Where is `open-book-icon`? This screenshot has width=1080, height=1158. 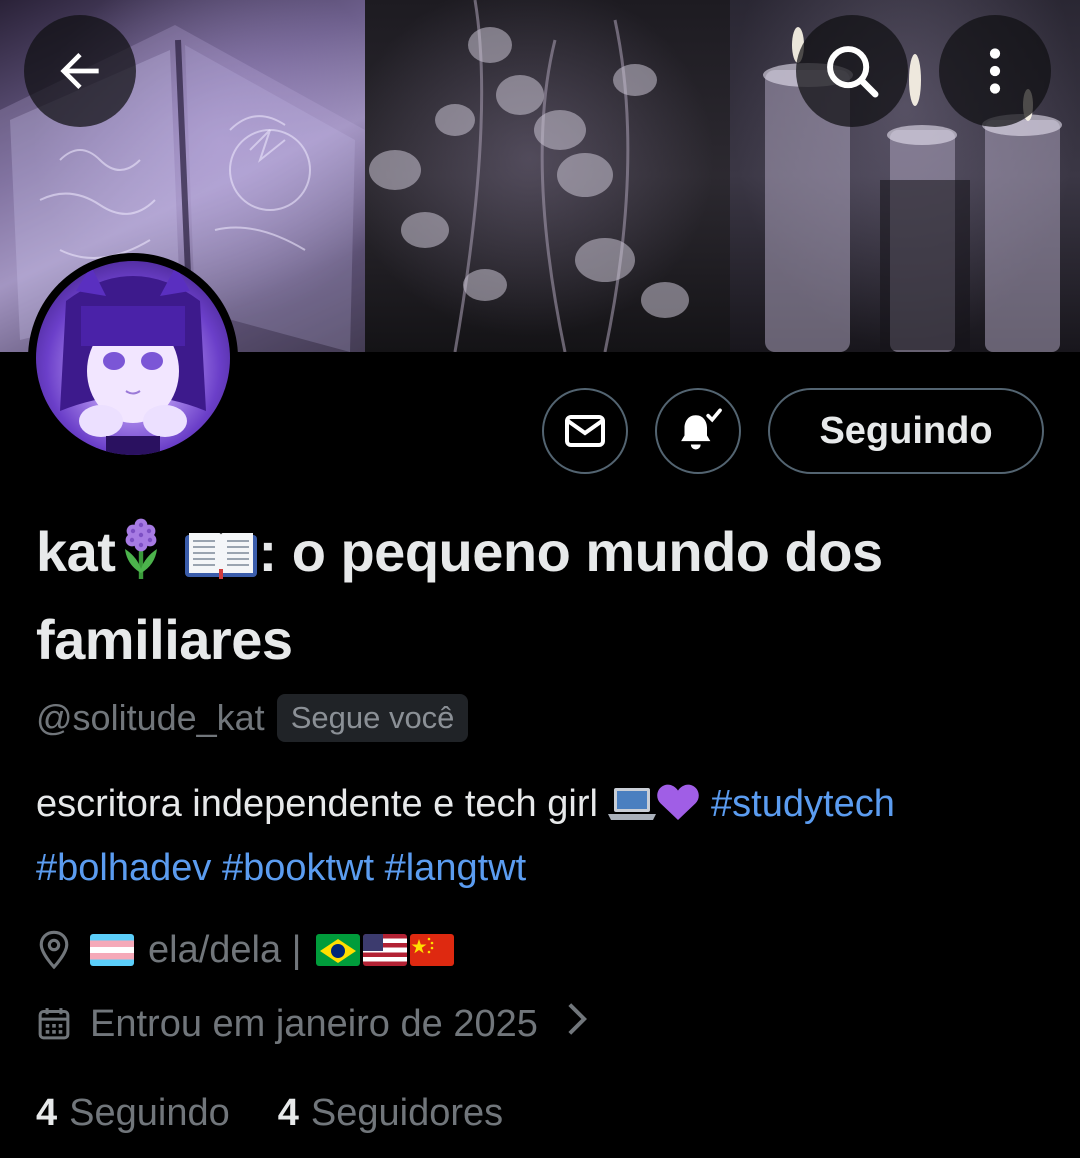
open-book-icon is located at coordinates (221, 560).